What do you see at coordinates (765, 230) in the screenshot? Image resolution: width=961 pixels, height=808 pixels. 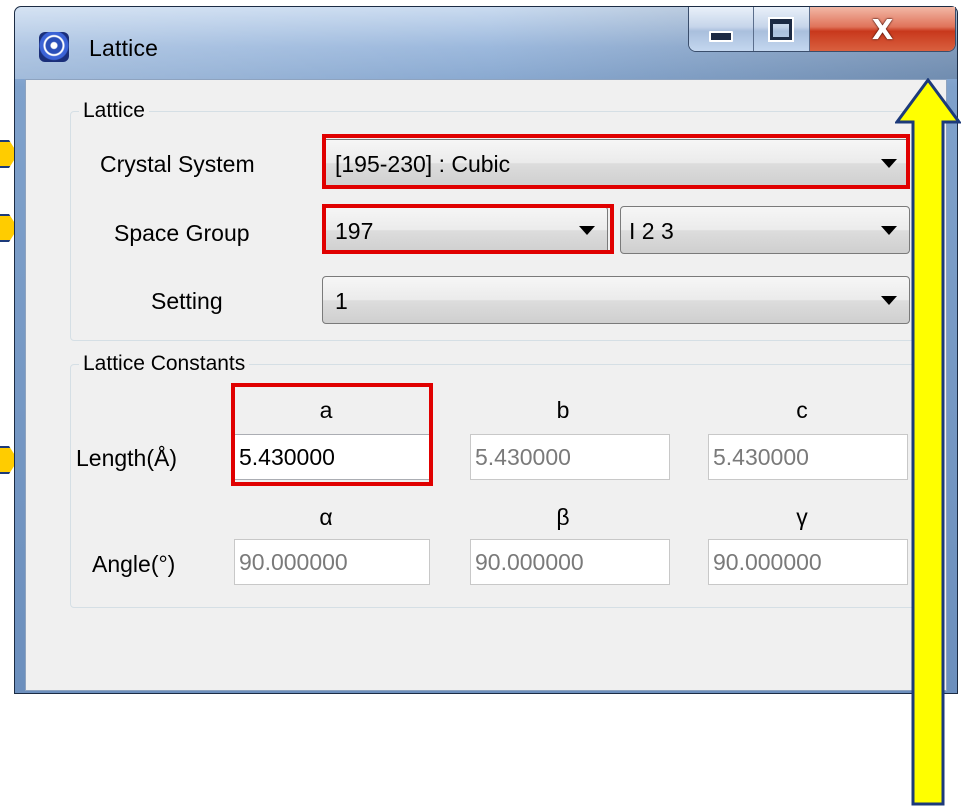 I see `space-group-symbol-select: I 2 3` at bounding box center [765, 230].